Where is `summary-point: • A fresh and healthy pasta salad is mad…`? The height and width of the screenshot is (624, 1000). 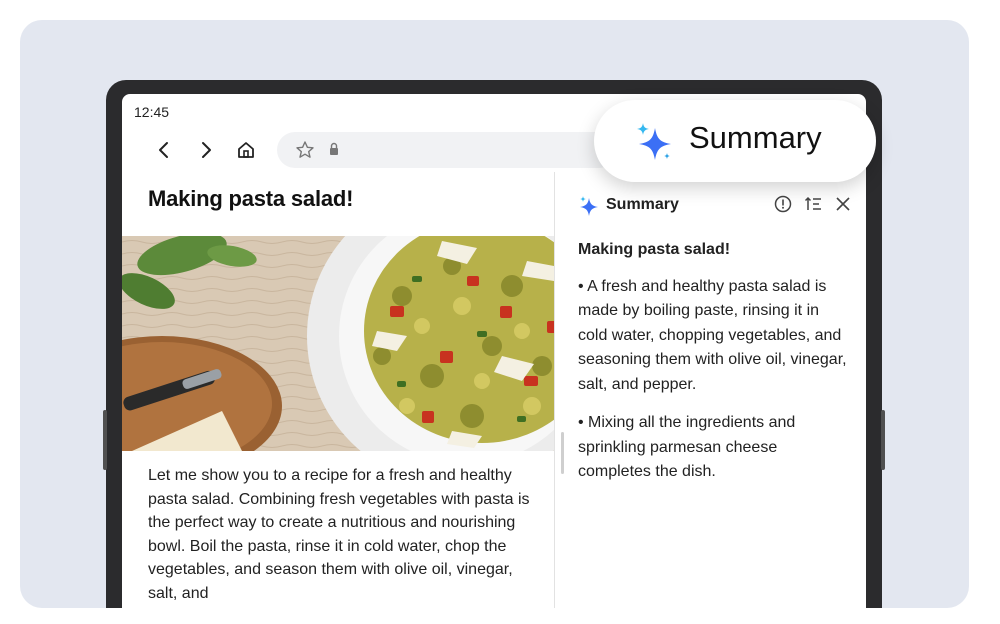
summary-point: • A fresh and healthy pasta salad is mad… is located at coordinates (712, 335).